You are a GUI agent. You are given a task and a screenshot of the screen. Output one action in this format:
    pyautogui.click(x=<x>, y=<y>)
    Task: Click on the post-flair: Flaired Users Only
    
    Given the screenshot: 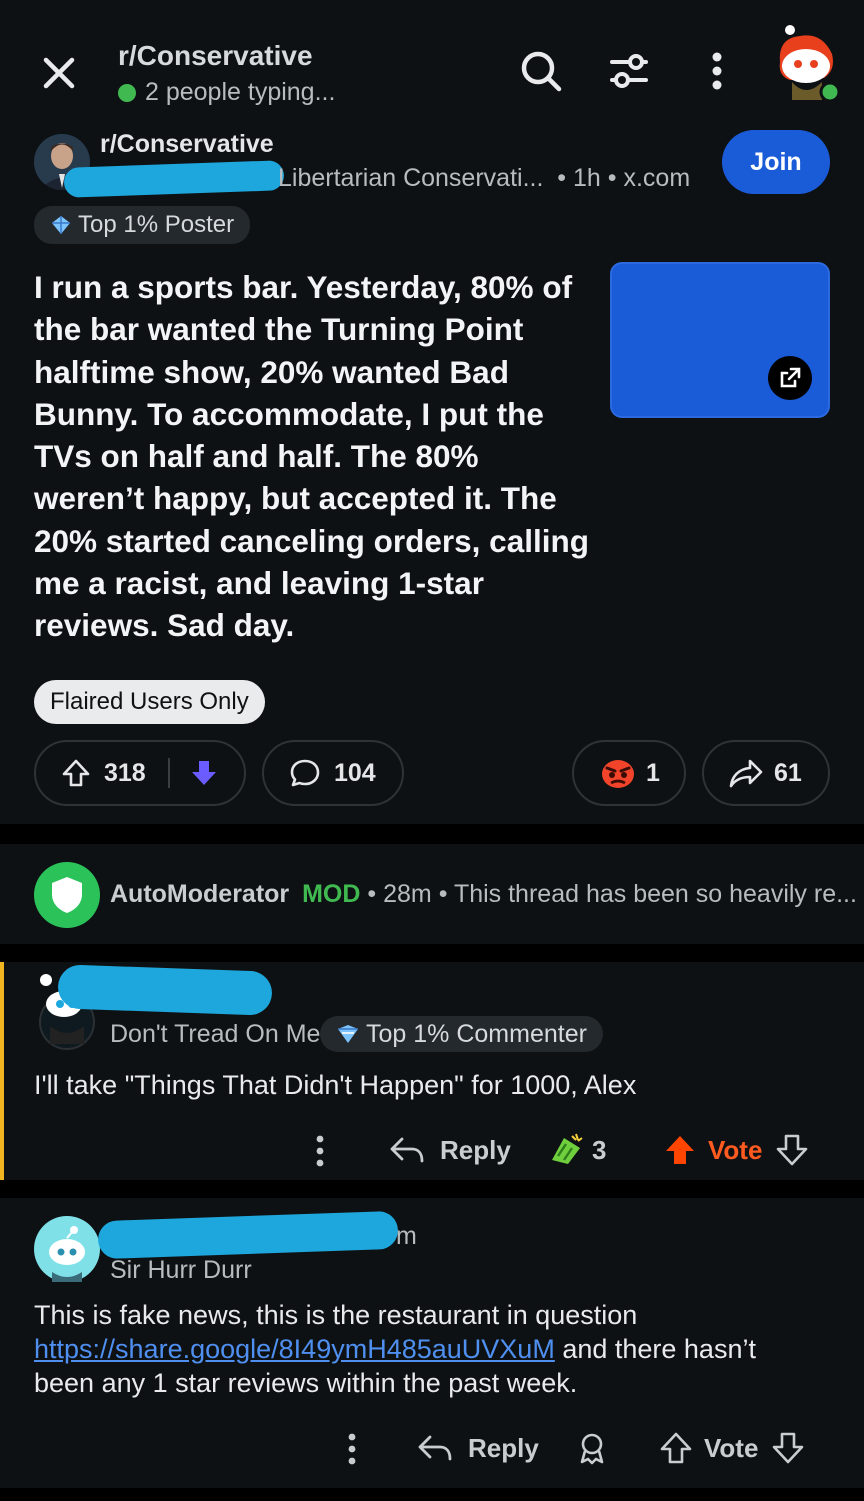 What is the action you would take?
    pyautogui.click(x=149, y=702)
    